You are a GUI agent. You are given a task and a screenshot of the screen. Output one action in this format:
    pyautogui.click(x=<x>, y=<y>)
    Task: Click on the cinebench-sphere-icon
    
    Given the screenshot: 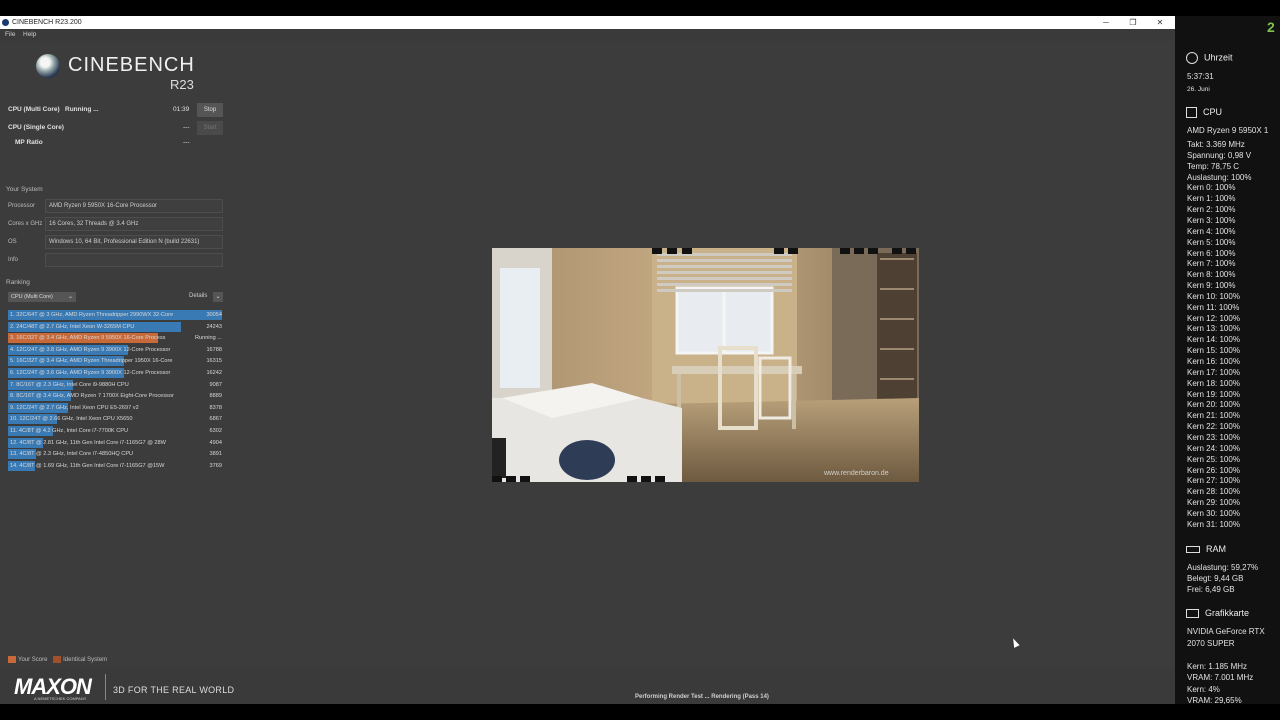 What is the action you would take?
    pyautogui.click(x=48, y=66)
    